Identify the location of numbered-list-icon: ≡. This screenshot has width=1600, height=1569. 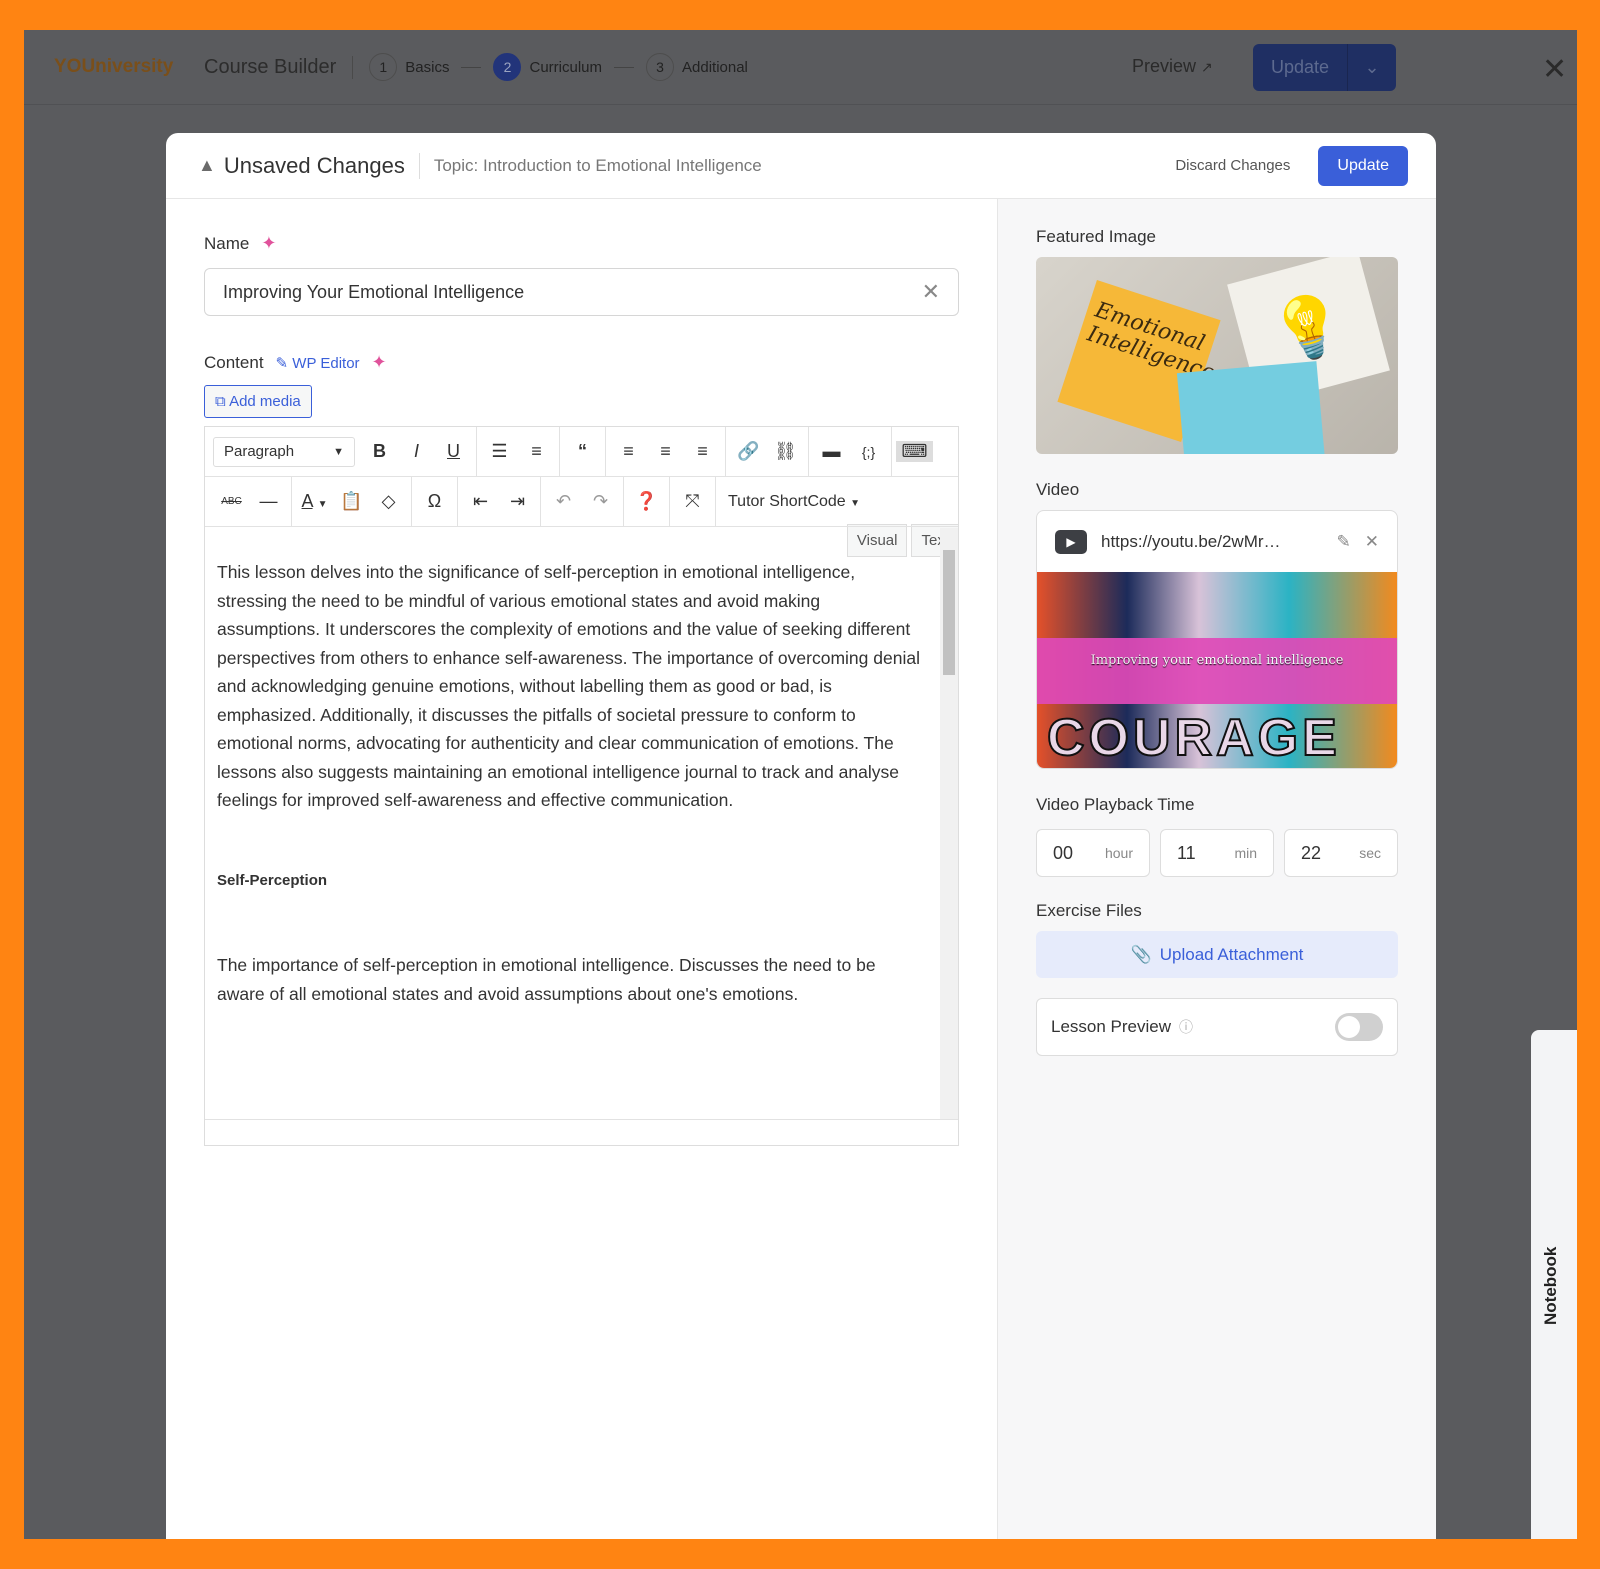
(536, 451).